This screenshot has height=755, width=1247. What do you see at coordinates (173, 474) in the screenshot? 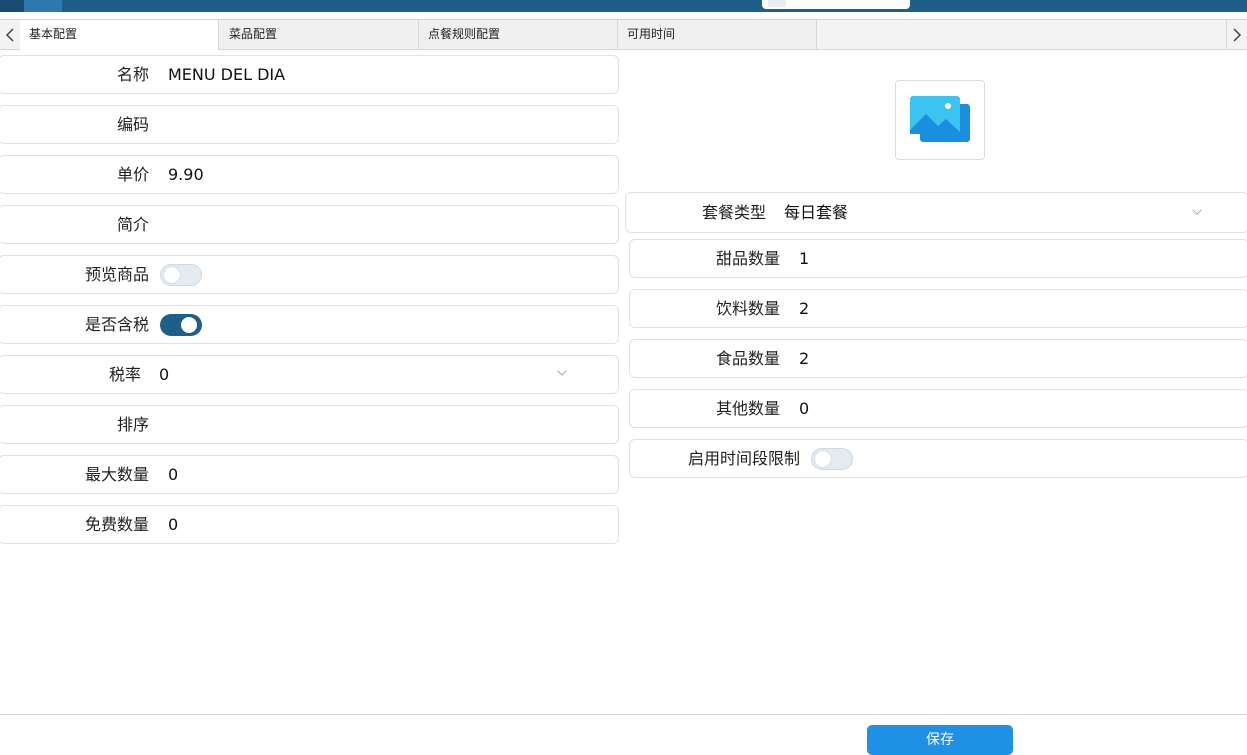
I see `max-quantity-value: 0` at bounding box center [173, 474].